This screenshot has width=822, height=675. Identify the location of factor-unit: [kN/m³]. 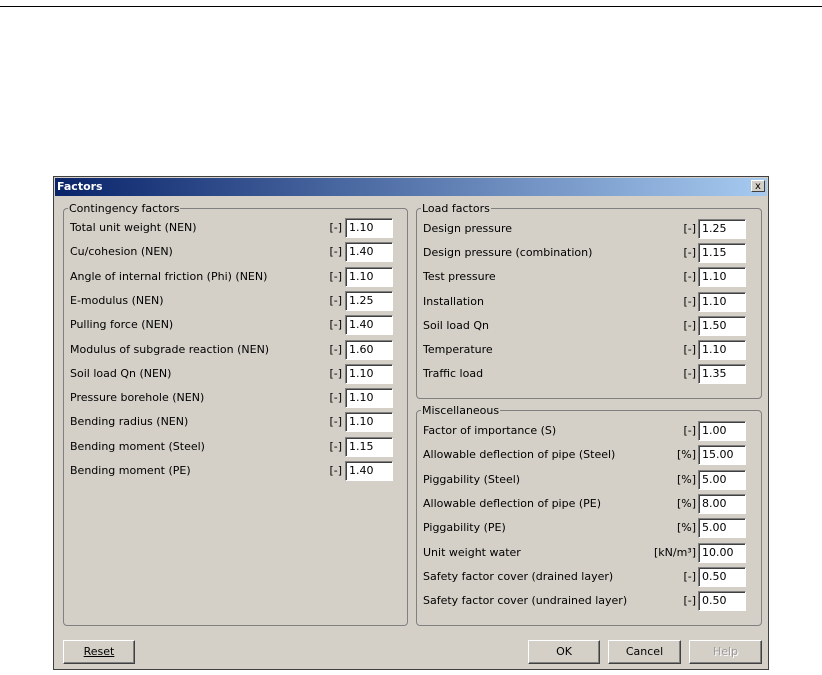
(674, 552).